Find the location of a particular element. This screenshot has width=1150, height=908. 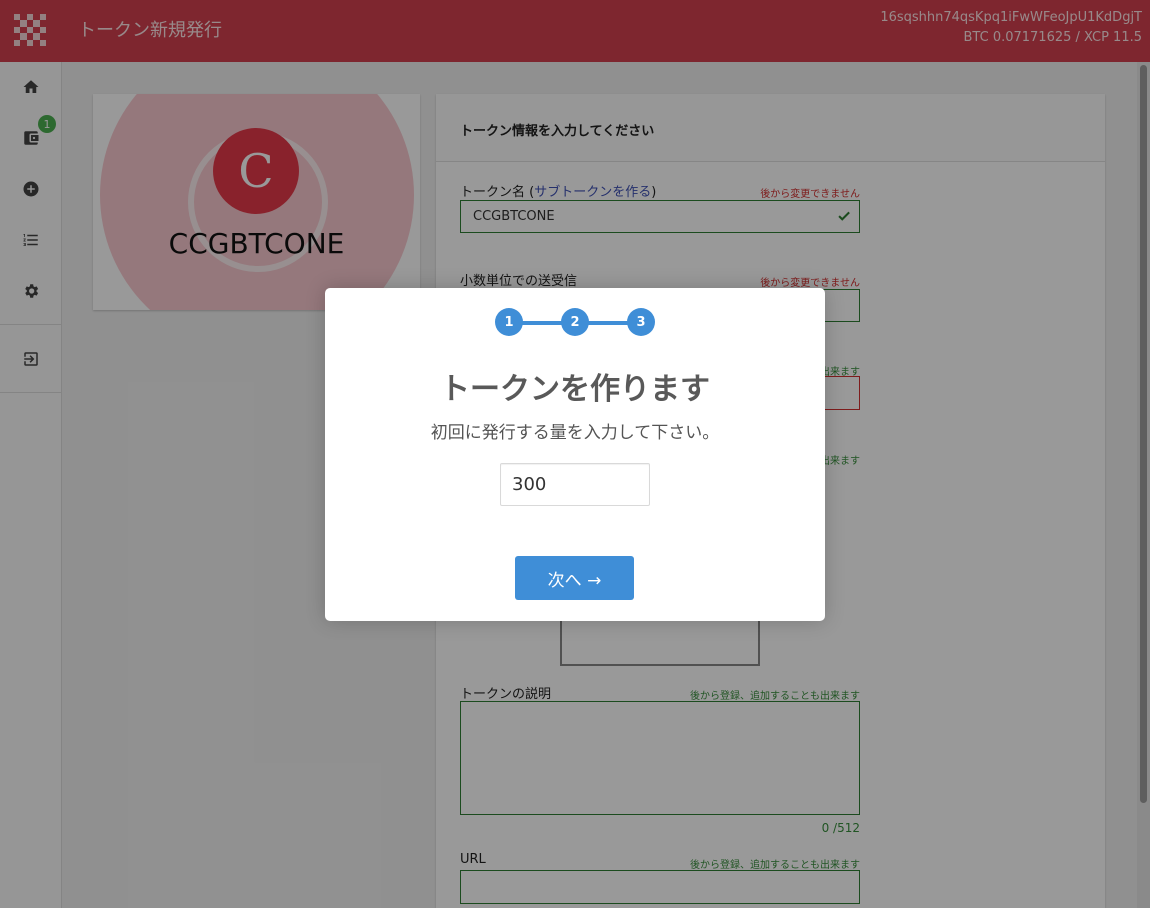

step-2: 2 is located at coordinates (575, 322).